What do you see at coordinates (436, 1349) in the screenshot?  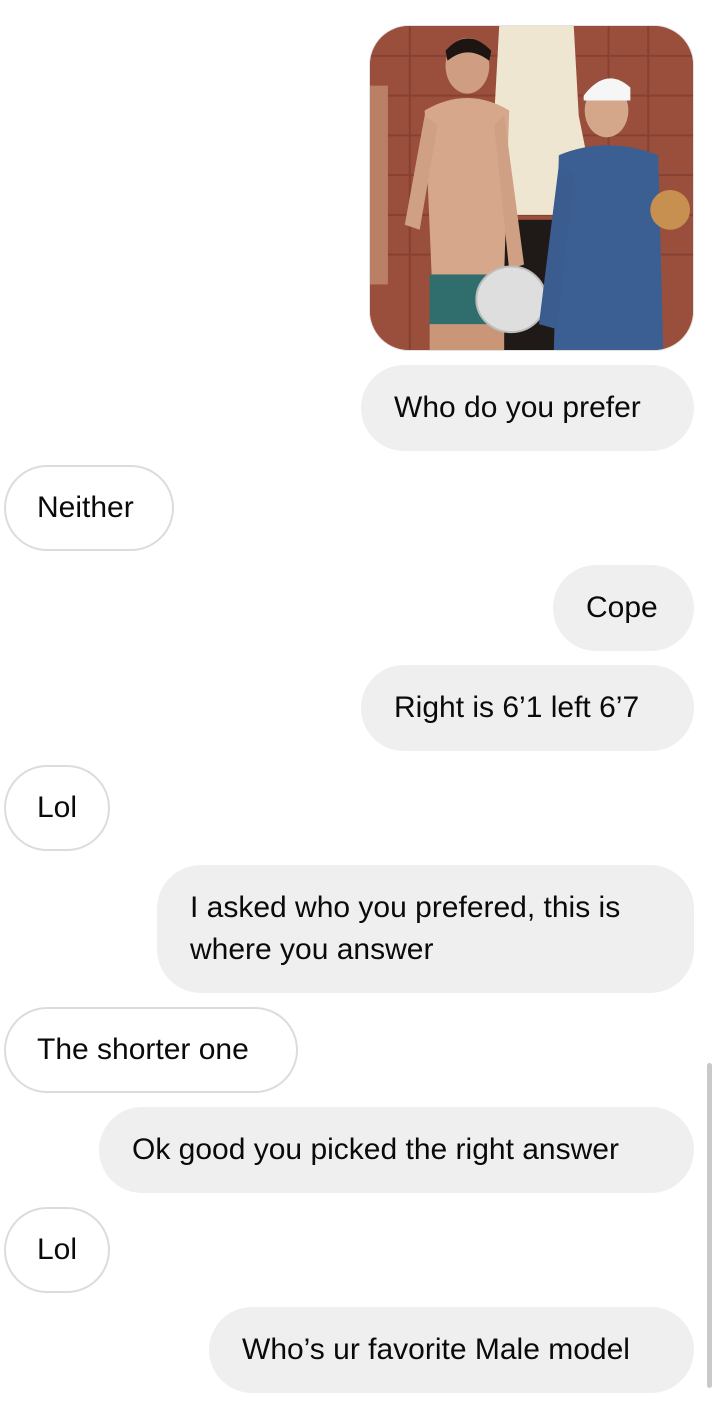 I see `message-text: Who’s ur favorite Male model` at bounding box center [436, 1349].